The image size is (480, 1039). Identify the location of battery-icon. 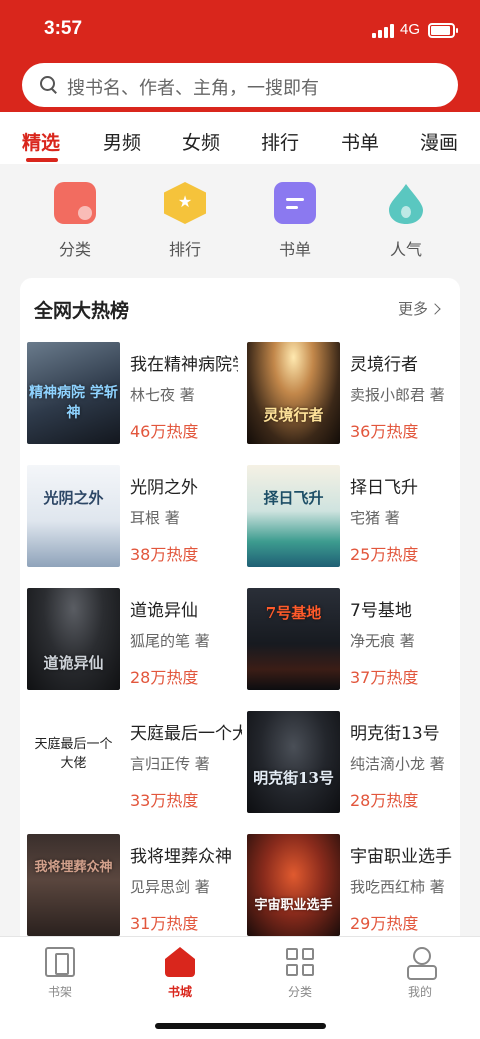
(443, 30).